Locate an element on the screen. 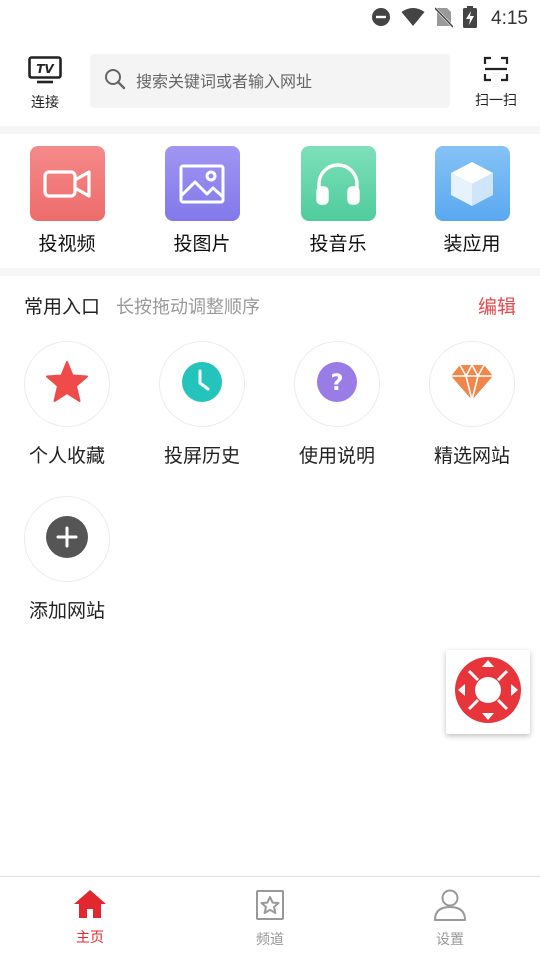 The width and height of the screenshot is (540, 960). install-app-button: 装应用 is located at coordinates (472, 201).